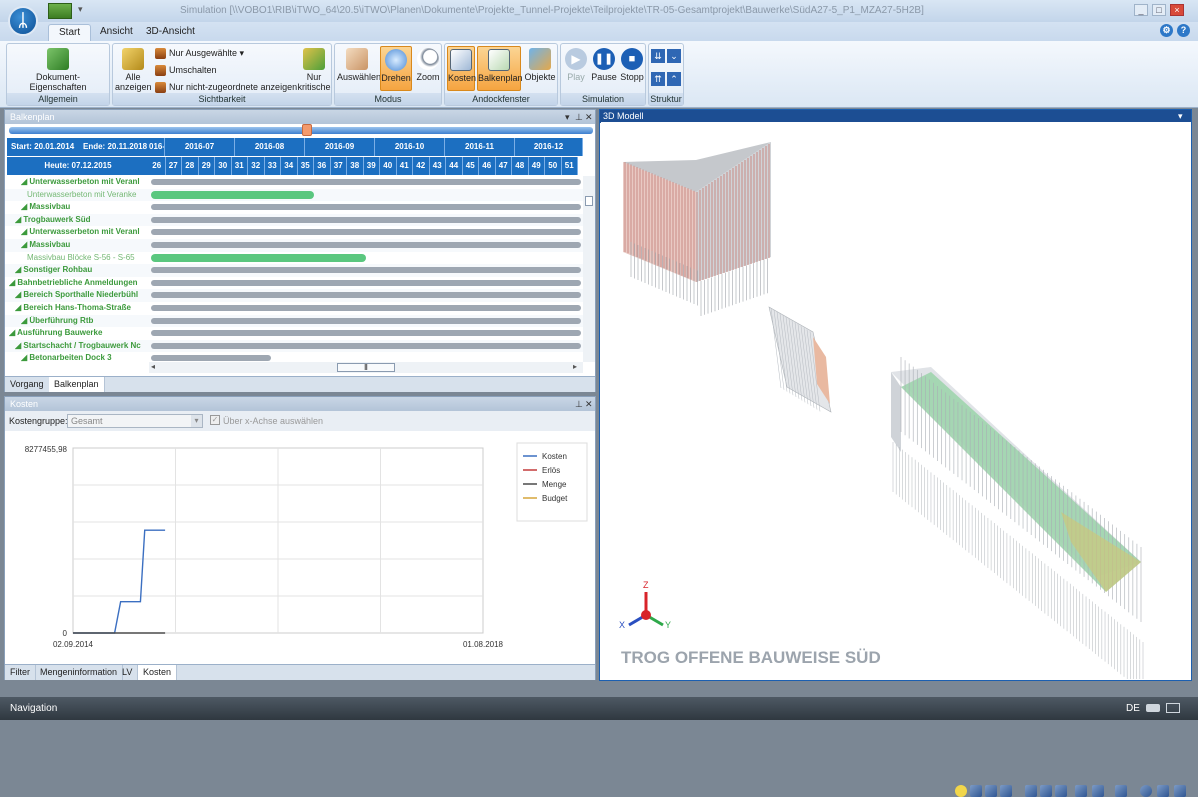 The height and width of the screenshot is (797, 1198). Describe the element at coordinates (60, 11) in the screenshot. I see `quick-access-save-icon` at that location.